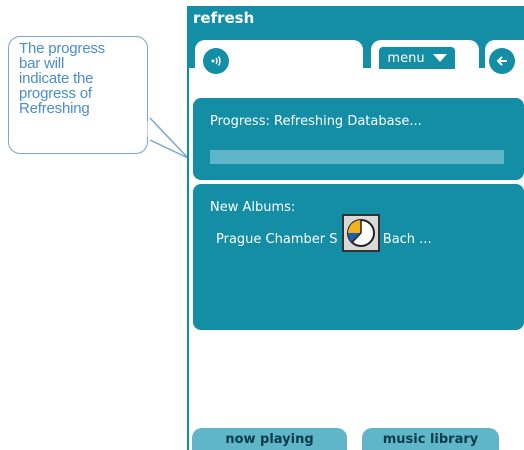 The image size is (524, 450). Describe the element at coordinates (253, 207) in the screenshot. I see `new-albums-label: New Albums:` at that location.